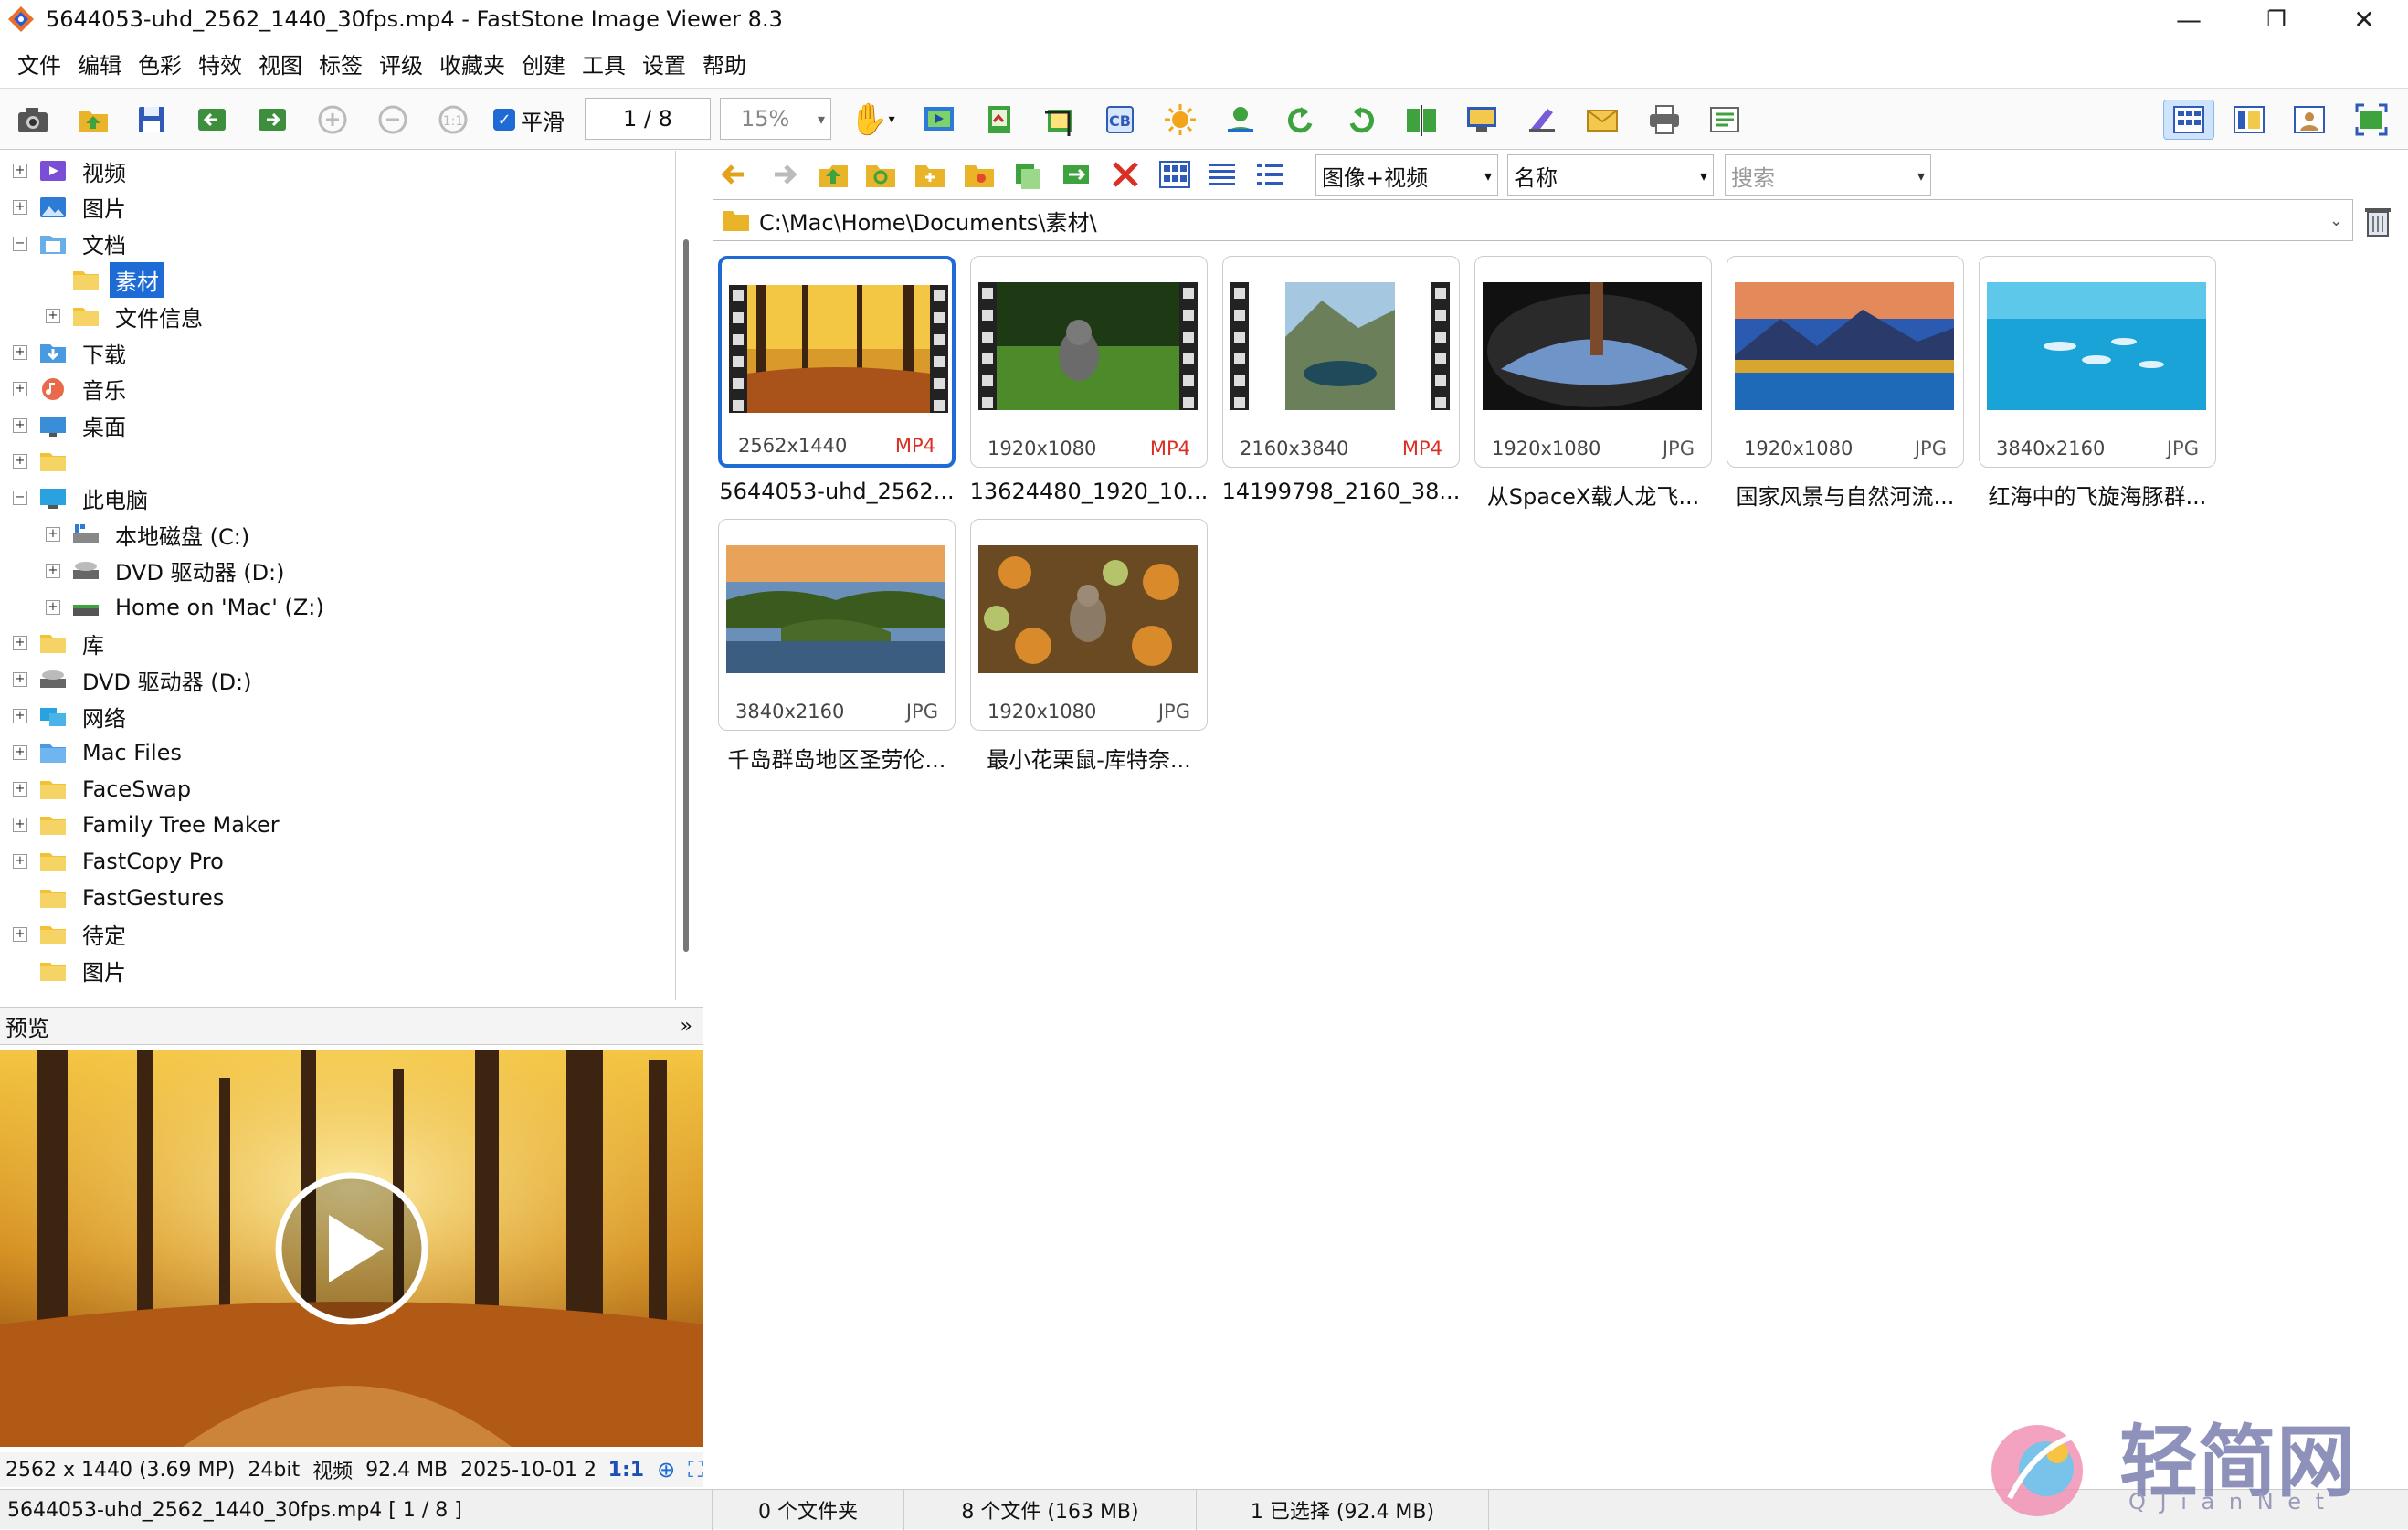 The width and height of the screenshot is (2408, 1530). What do you see at coordinates (39, 63) in the screenshot?
I see `menu-item-0: 文件` at bounding box center [39, 63].